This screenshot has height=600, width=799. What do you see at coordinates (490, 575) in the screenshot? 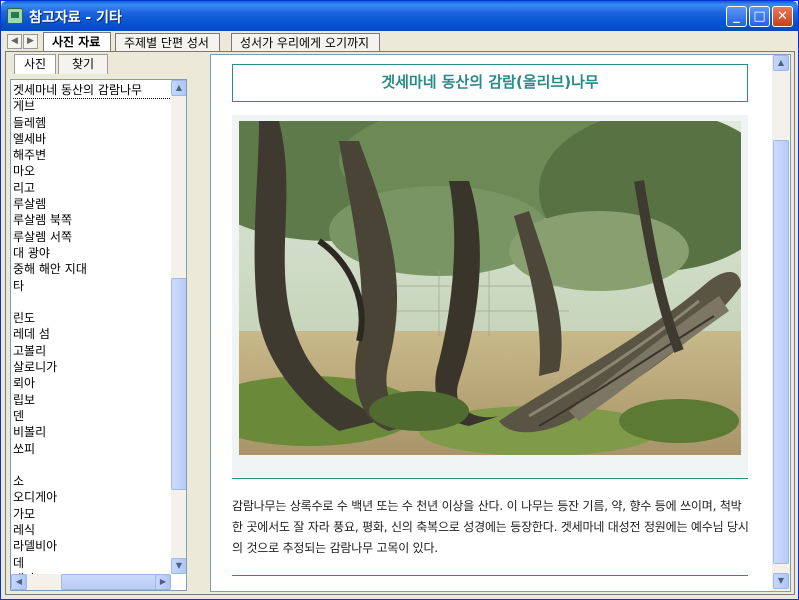
I see `divider-bottom` at bounding box center [490, 575].